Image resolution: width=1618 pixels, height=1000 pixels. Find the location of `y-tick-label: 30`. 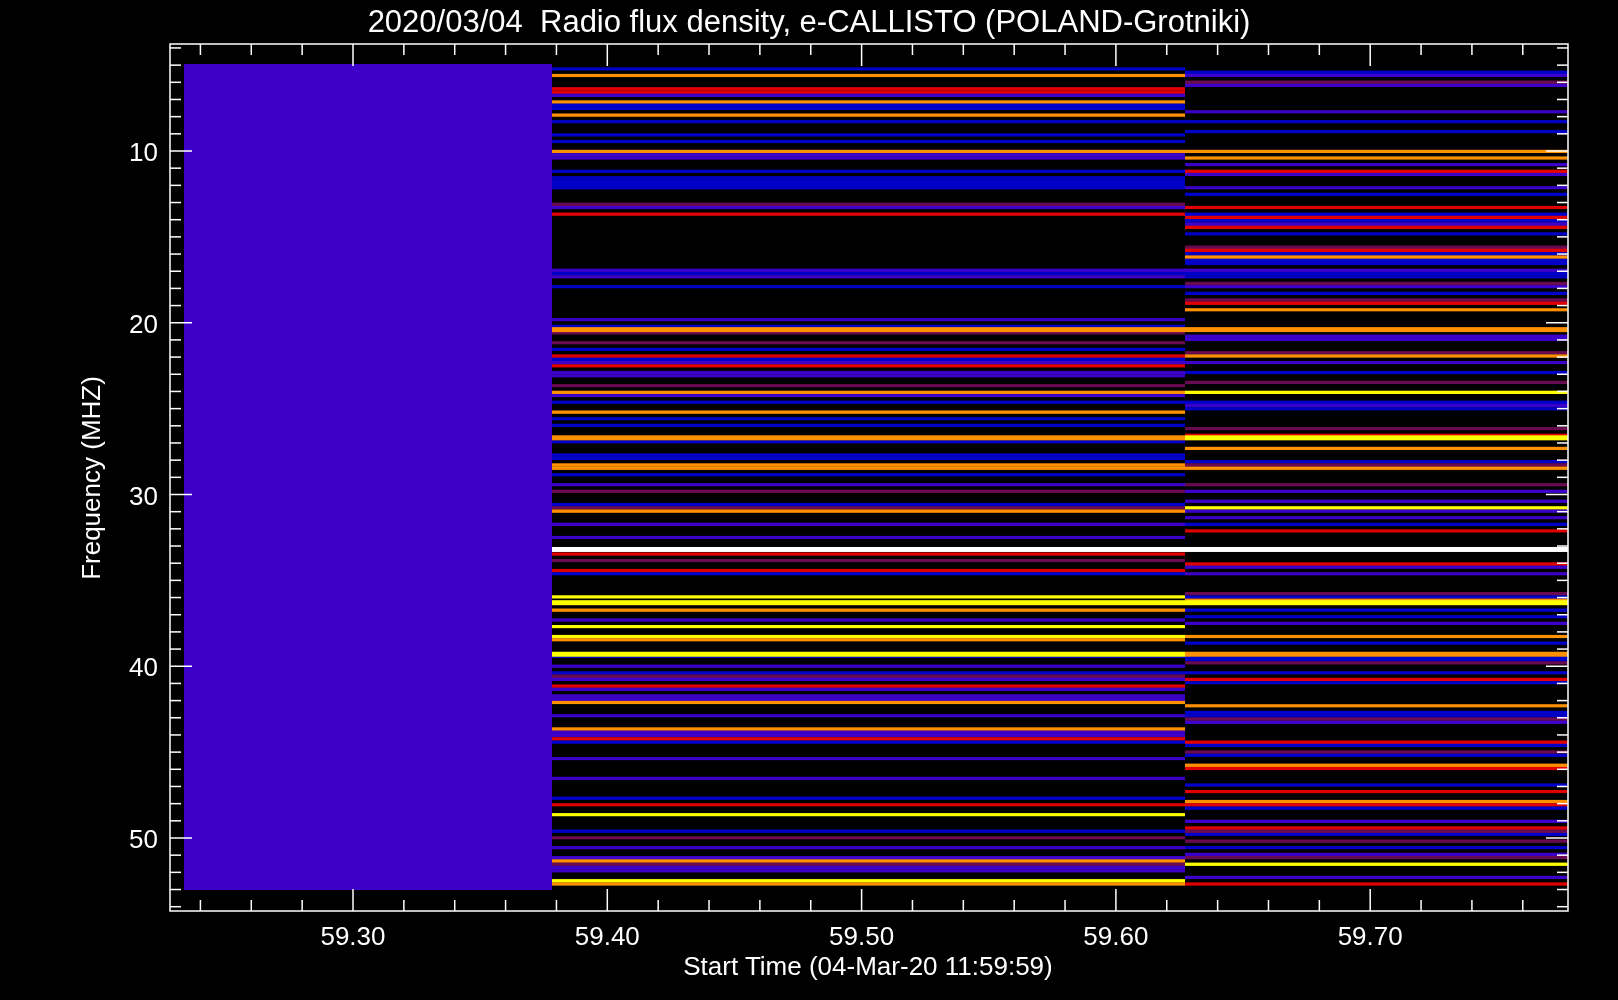

y-tick-label: 30 is located at coordinates (143, 495).